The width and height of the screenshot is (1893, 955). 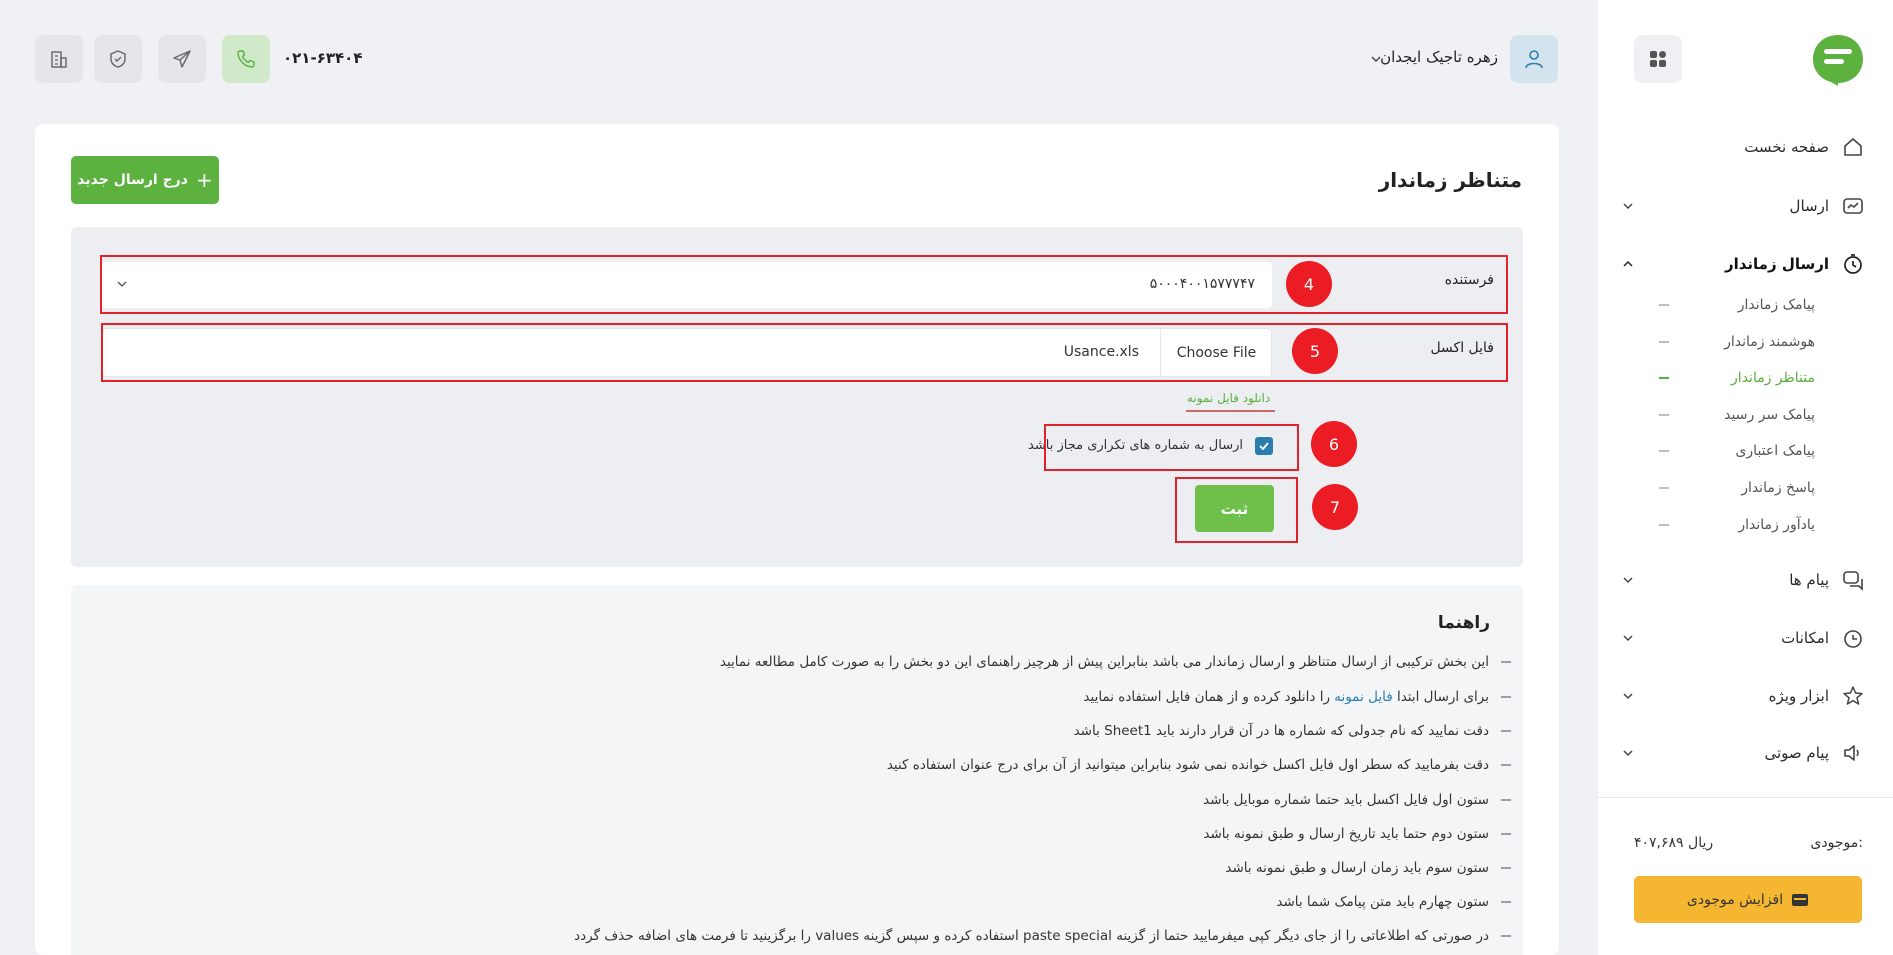 What do you see at coordinates (1463, 623) in the screenshot?
I see `guide-title: راهنما` at bounding box center [1463, 623].